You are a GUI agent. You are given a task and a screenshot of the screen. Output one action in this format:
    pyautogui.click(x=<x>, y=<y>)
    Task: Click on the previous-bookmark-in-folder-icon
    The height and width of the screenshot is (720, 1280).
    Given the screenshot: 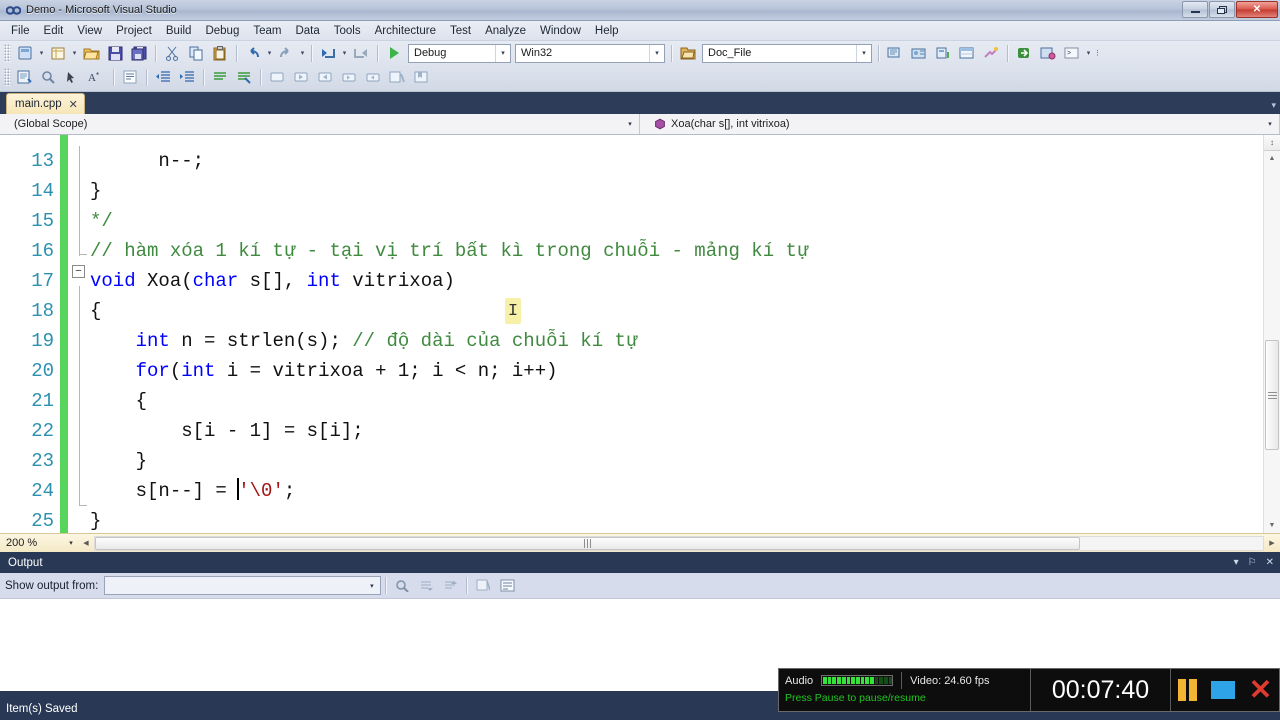 What is the action you would take?
    pyautogui.click(x=349, y=77)
    